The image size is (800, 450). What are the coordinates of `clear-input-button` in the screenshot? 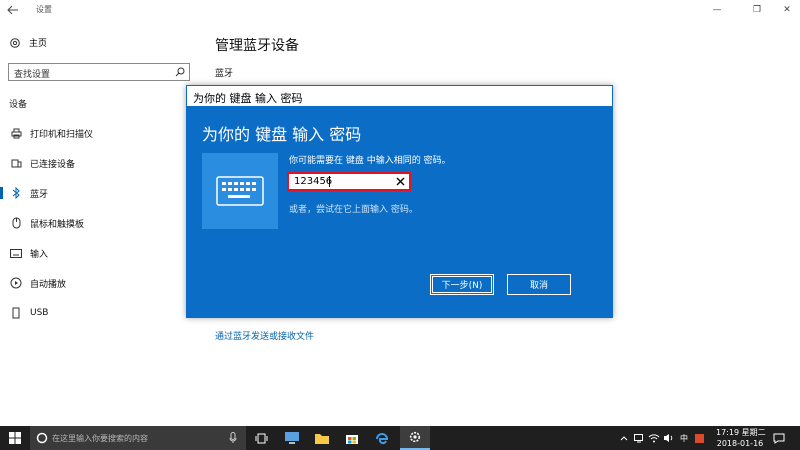 It's located at (400, 181).